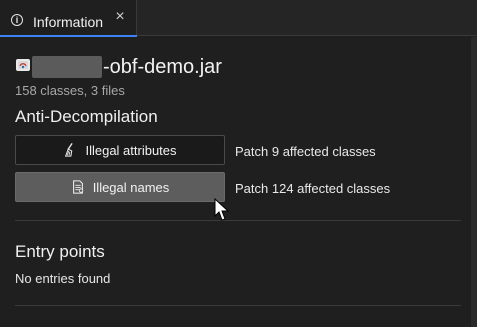  I want to click on tab-information: i Information ×, so click(68, 18).